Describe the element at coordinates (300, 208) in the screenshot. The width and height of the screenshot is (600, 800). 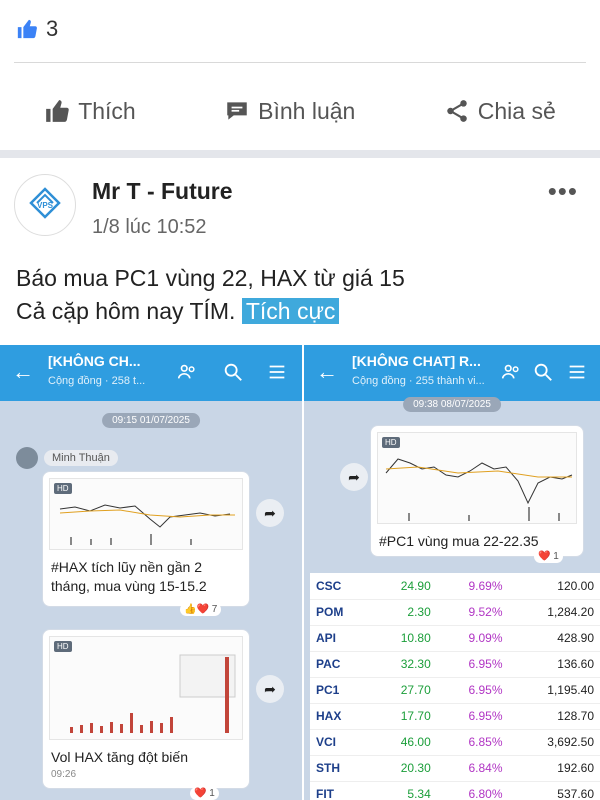
I see `post-header: VPS Mr T - Future 1/8 lúc 10:52 •••` at that location.